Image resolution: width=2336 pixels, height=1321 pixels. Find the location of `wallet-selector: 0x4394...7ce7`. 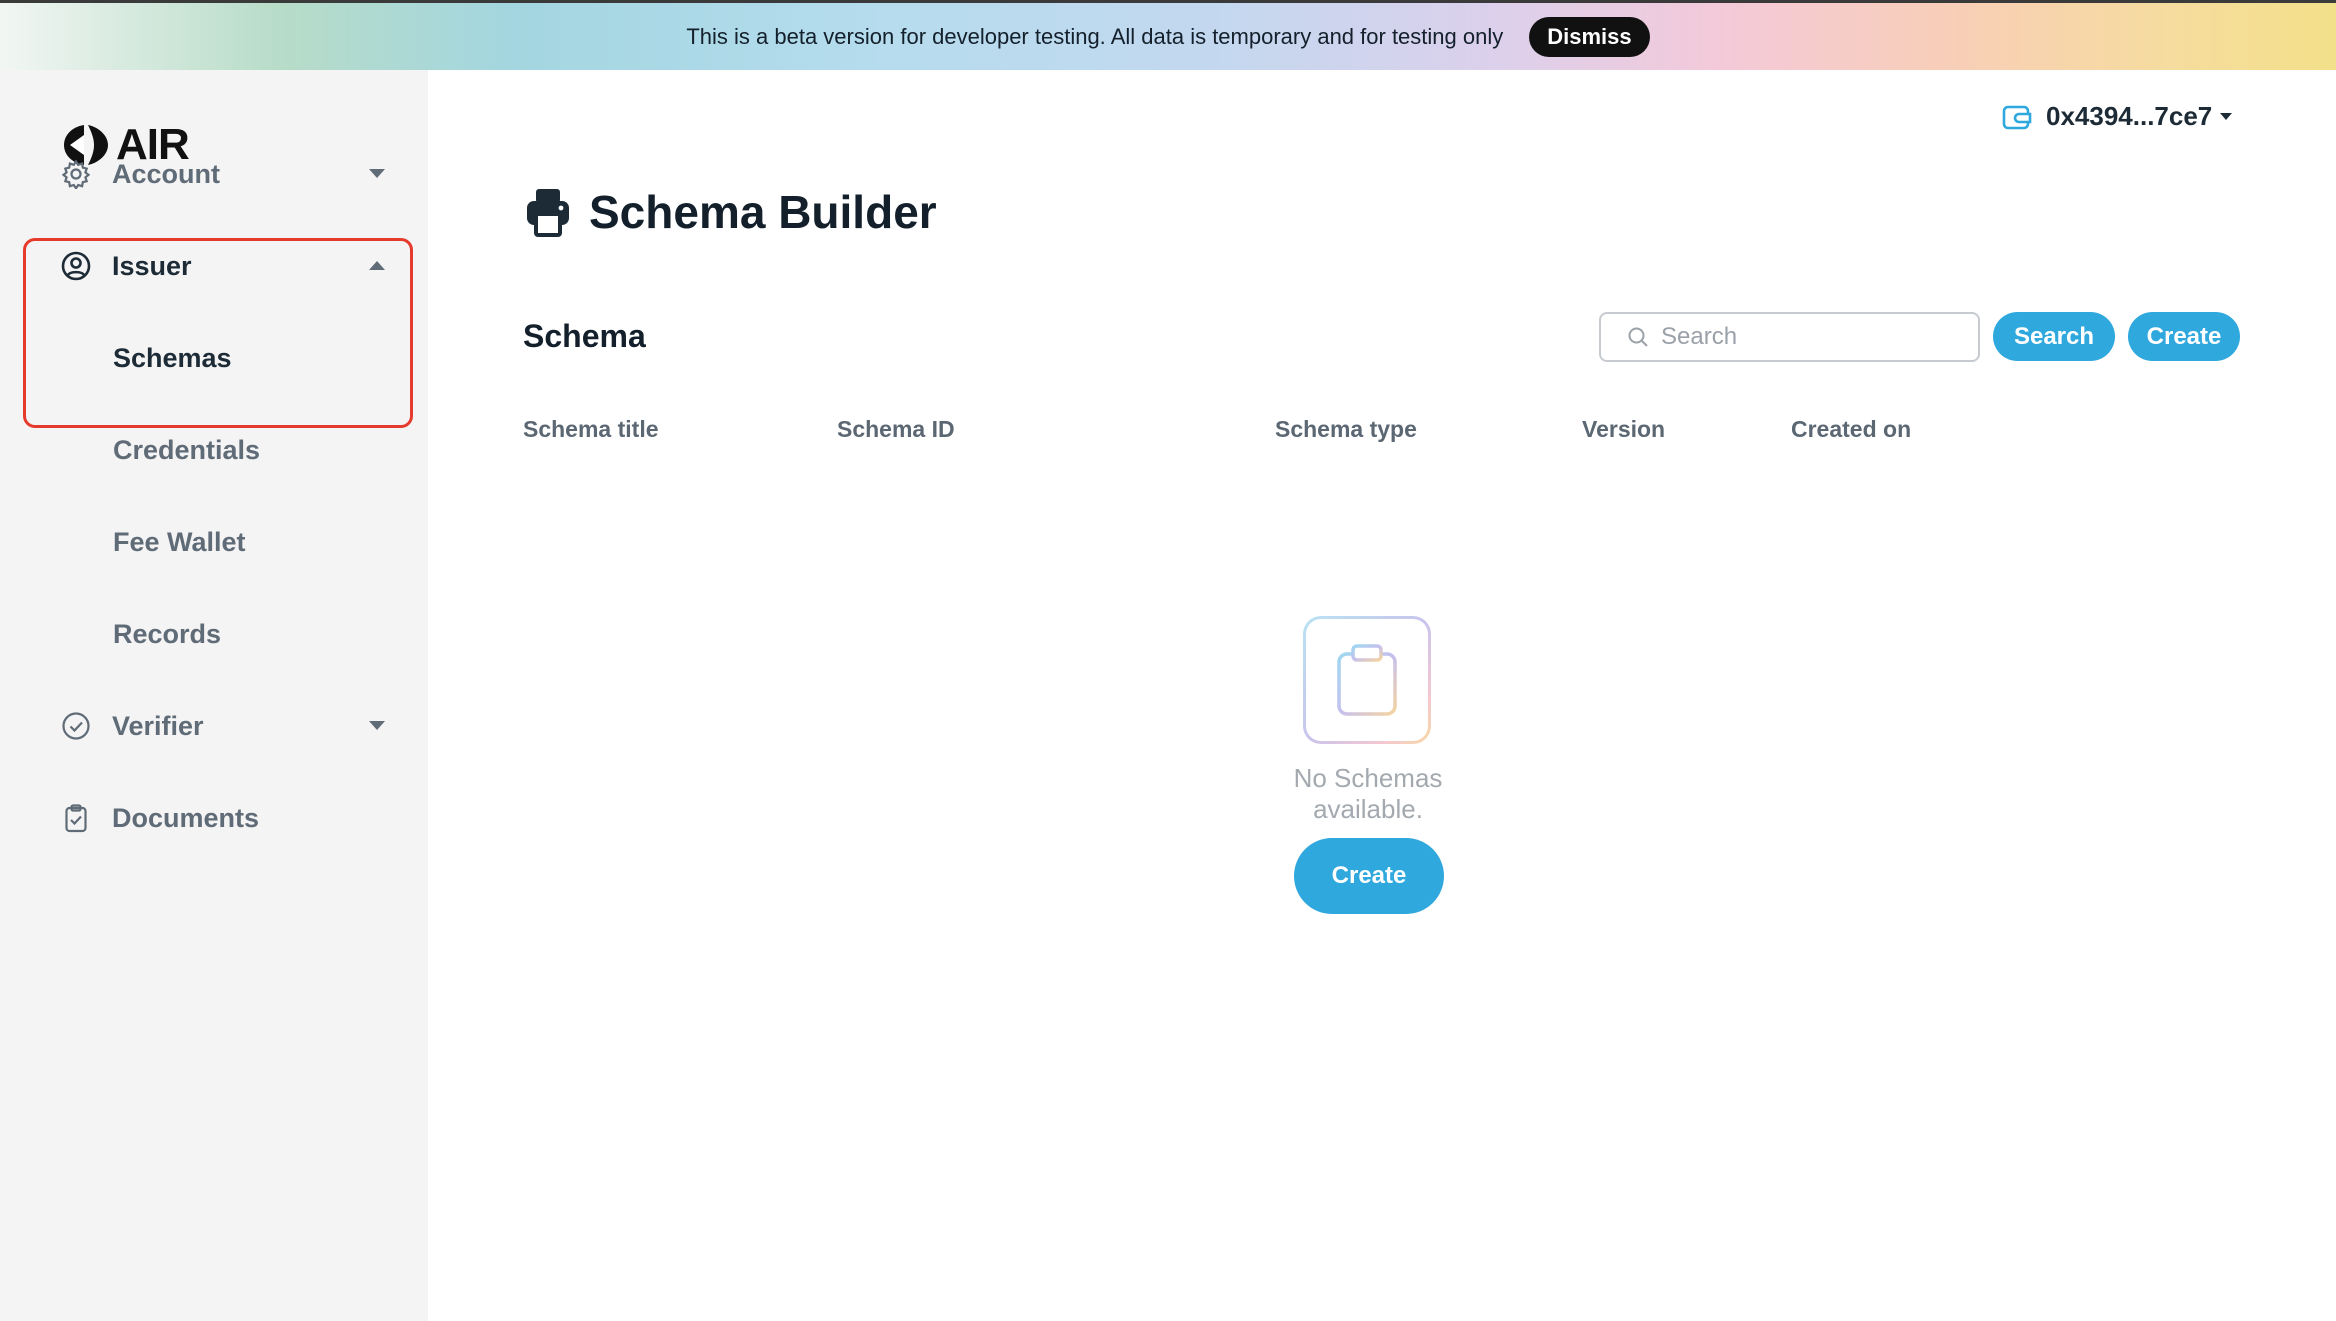

wallet-selector: 0x4394...7ce7 is located at coordinates (2117, 116).